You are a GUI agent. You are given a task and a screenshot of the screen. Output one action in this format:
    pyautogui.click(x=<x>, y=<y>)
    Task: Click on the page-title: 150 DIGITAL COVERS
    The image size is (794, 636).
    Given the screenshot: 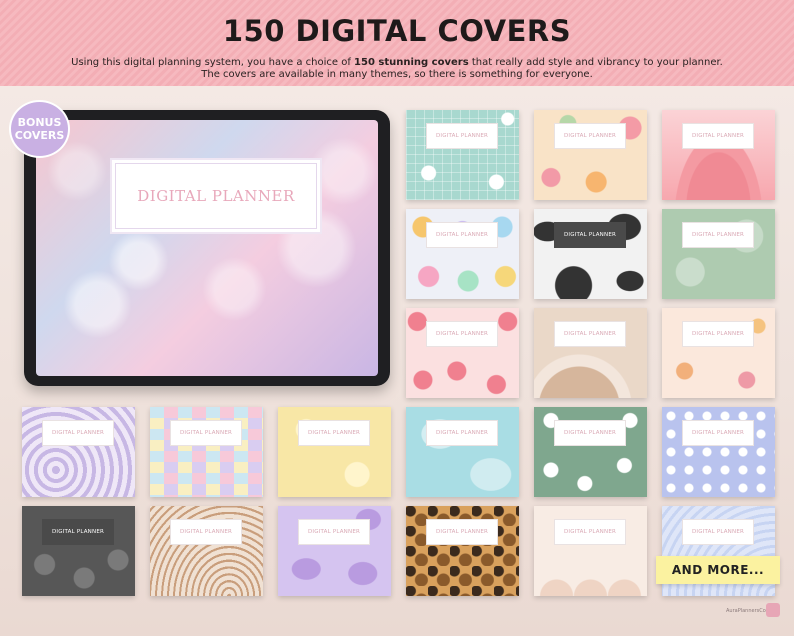 What is the action you would take?
    pyautogui.click(x=397, y=31)
    